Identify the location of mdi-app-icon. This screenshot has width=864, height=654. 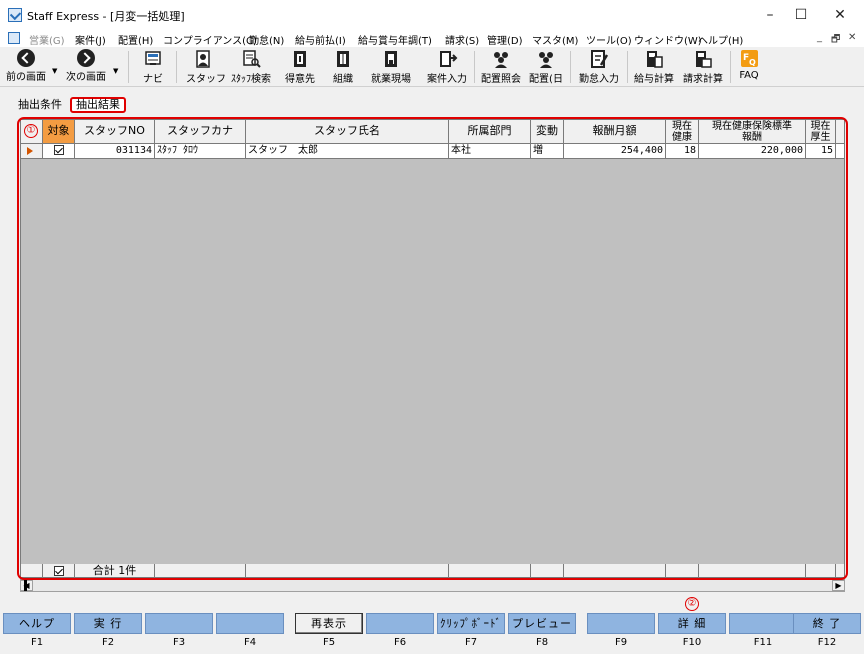
(14, 38).